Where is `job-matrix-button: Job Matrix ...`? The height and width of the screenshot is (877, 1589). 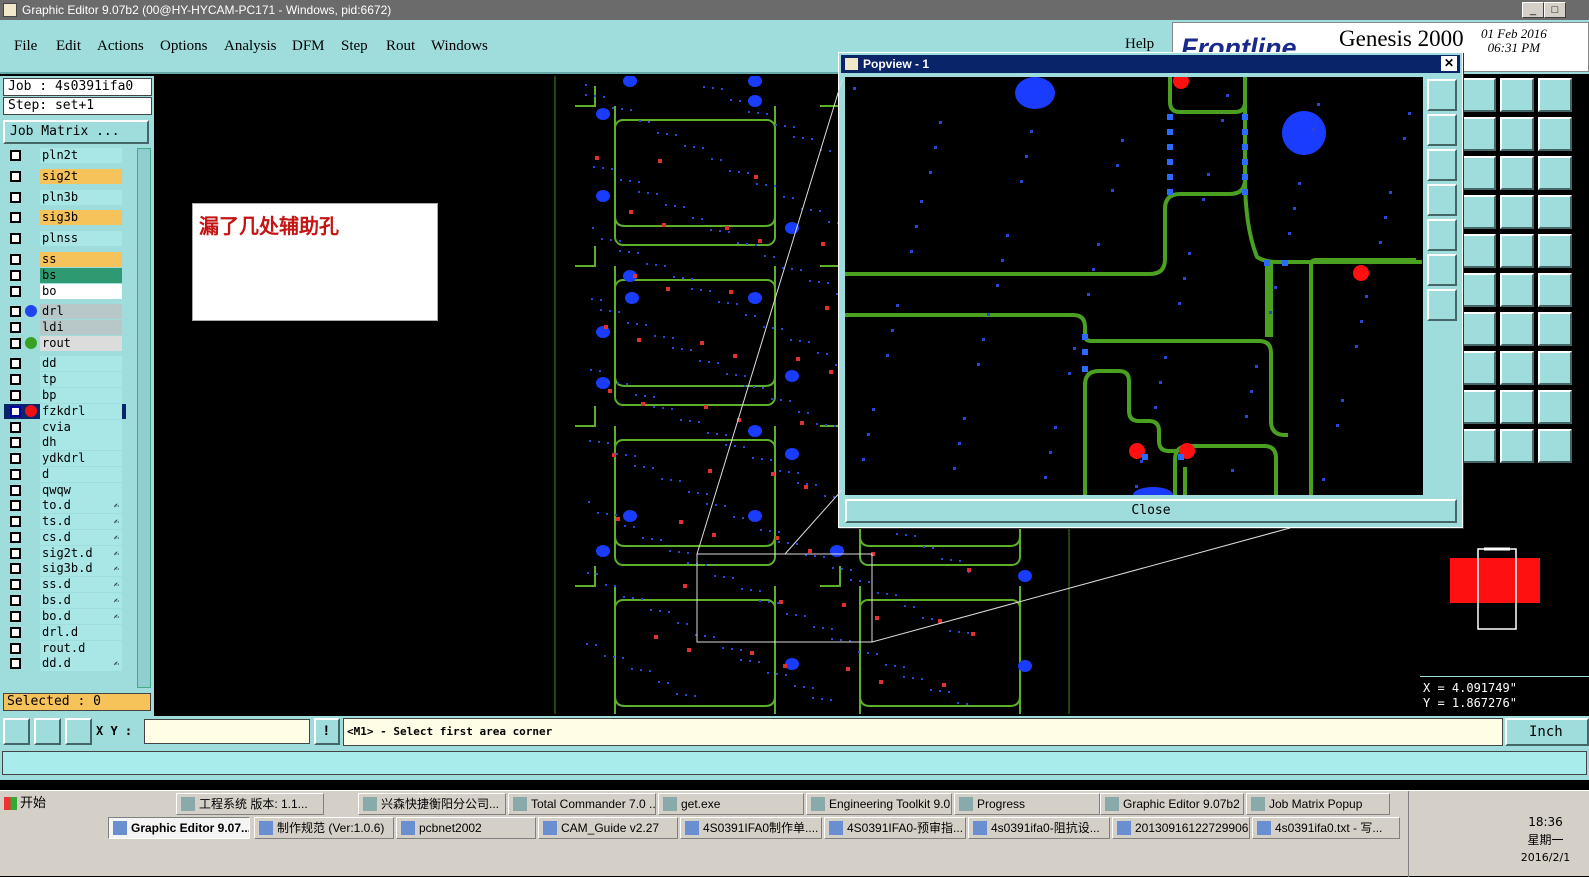 job-matrix-button: Job Matrix ... is located at coordinates (76, 132).